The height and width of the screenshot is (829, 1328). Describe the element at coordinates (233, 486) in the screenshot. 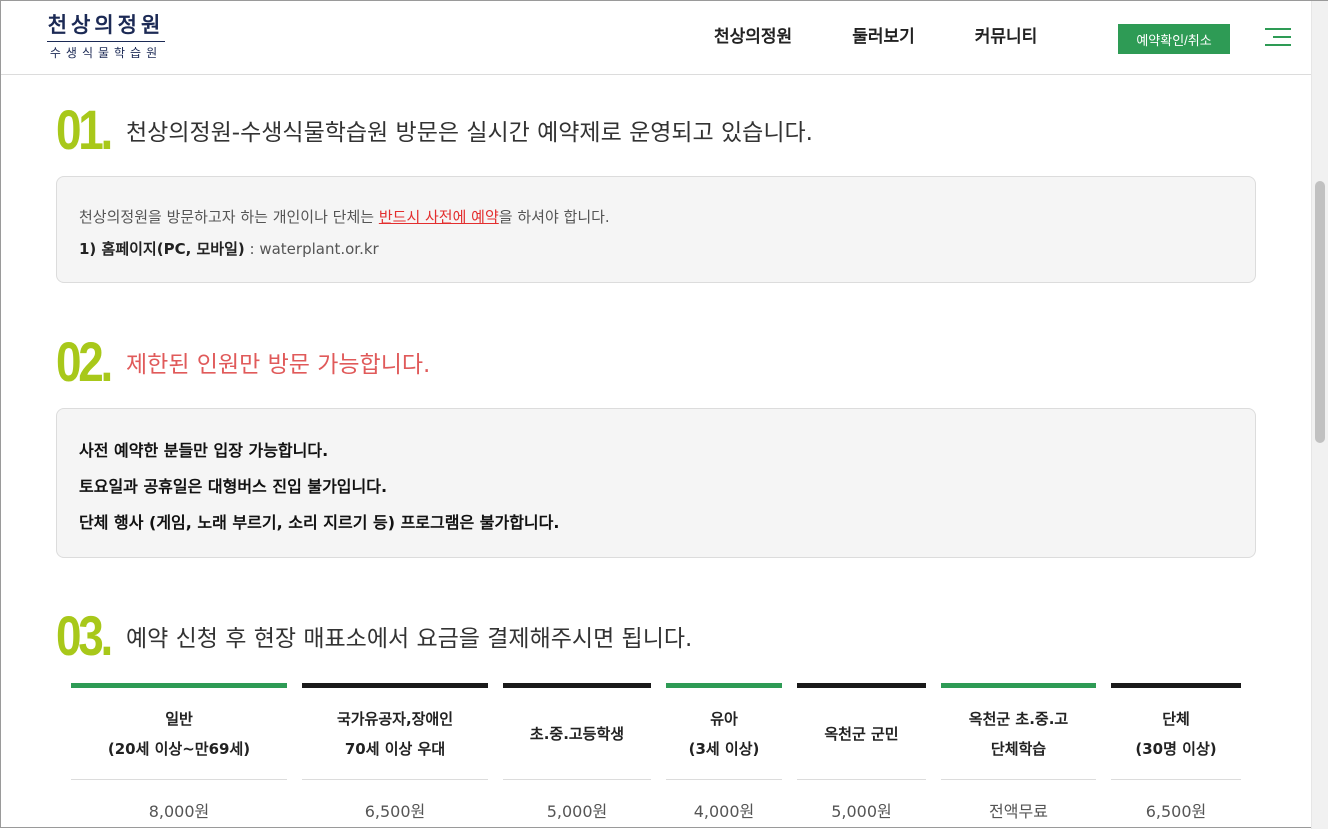

I see `rule-line: 토요일과 공휴일은 대형버스 진입 불가입니다.` at that location.